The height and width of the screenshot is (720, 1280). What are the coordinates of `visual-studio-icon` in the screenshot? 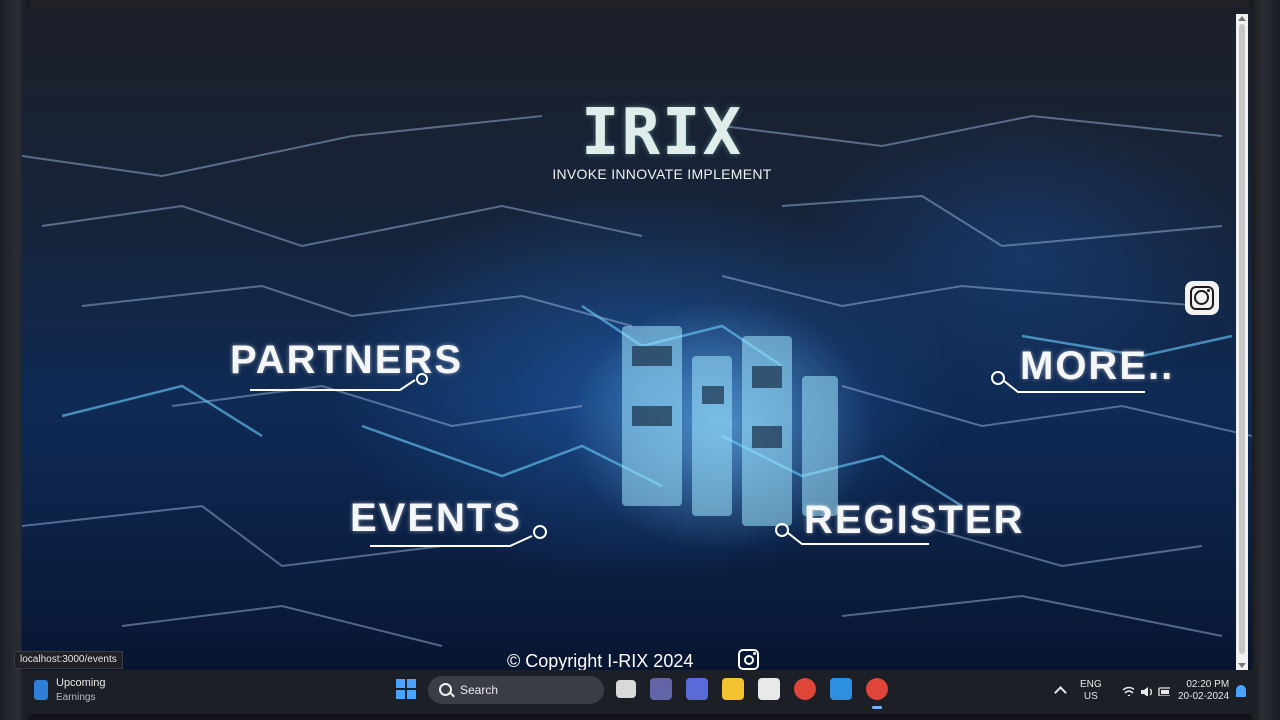 It's located at (697, 689).